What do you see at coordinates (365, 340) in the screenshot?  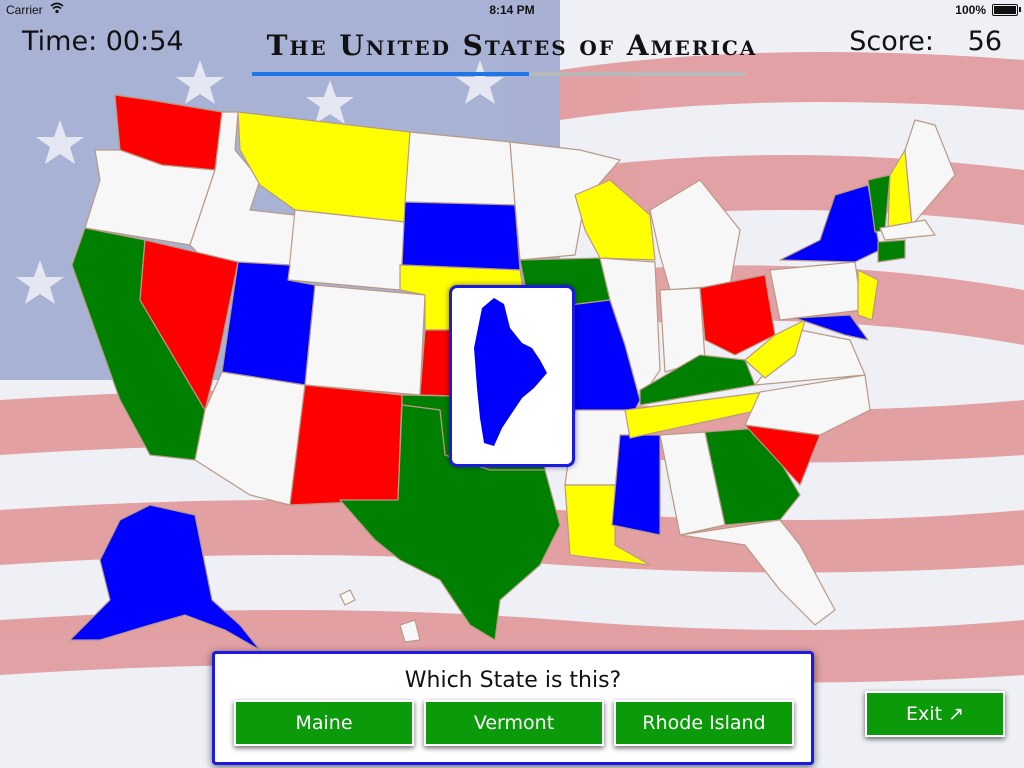 I see `state-colorado` at bounding box center [365, 340].